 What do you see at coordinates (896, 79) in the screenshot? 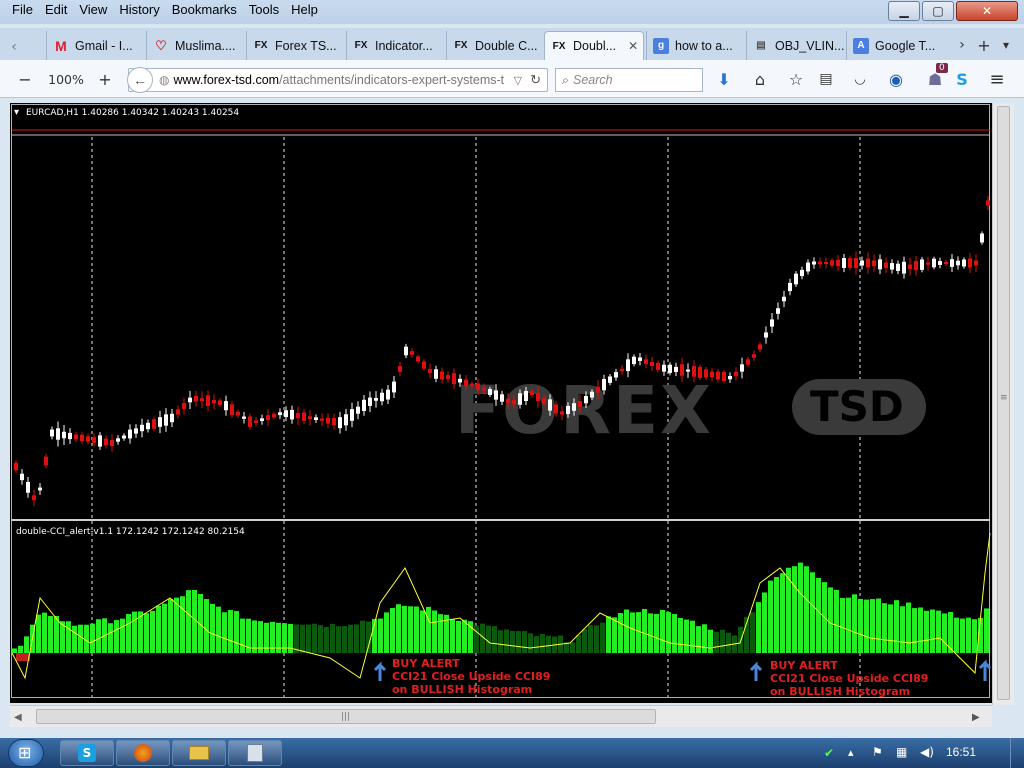
I see `addon-button: ◉` at bounding box center [896, 79].